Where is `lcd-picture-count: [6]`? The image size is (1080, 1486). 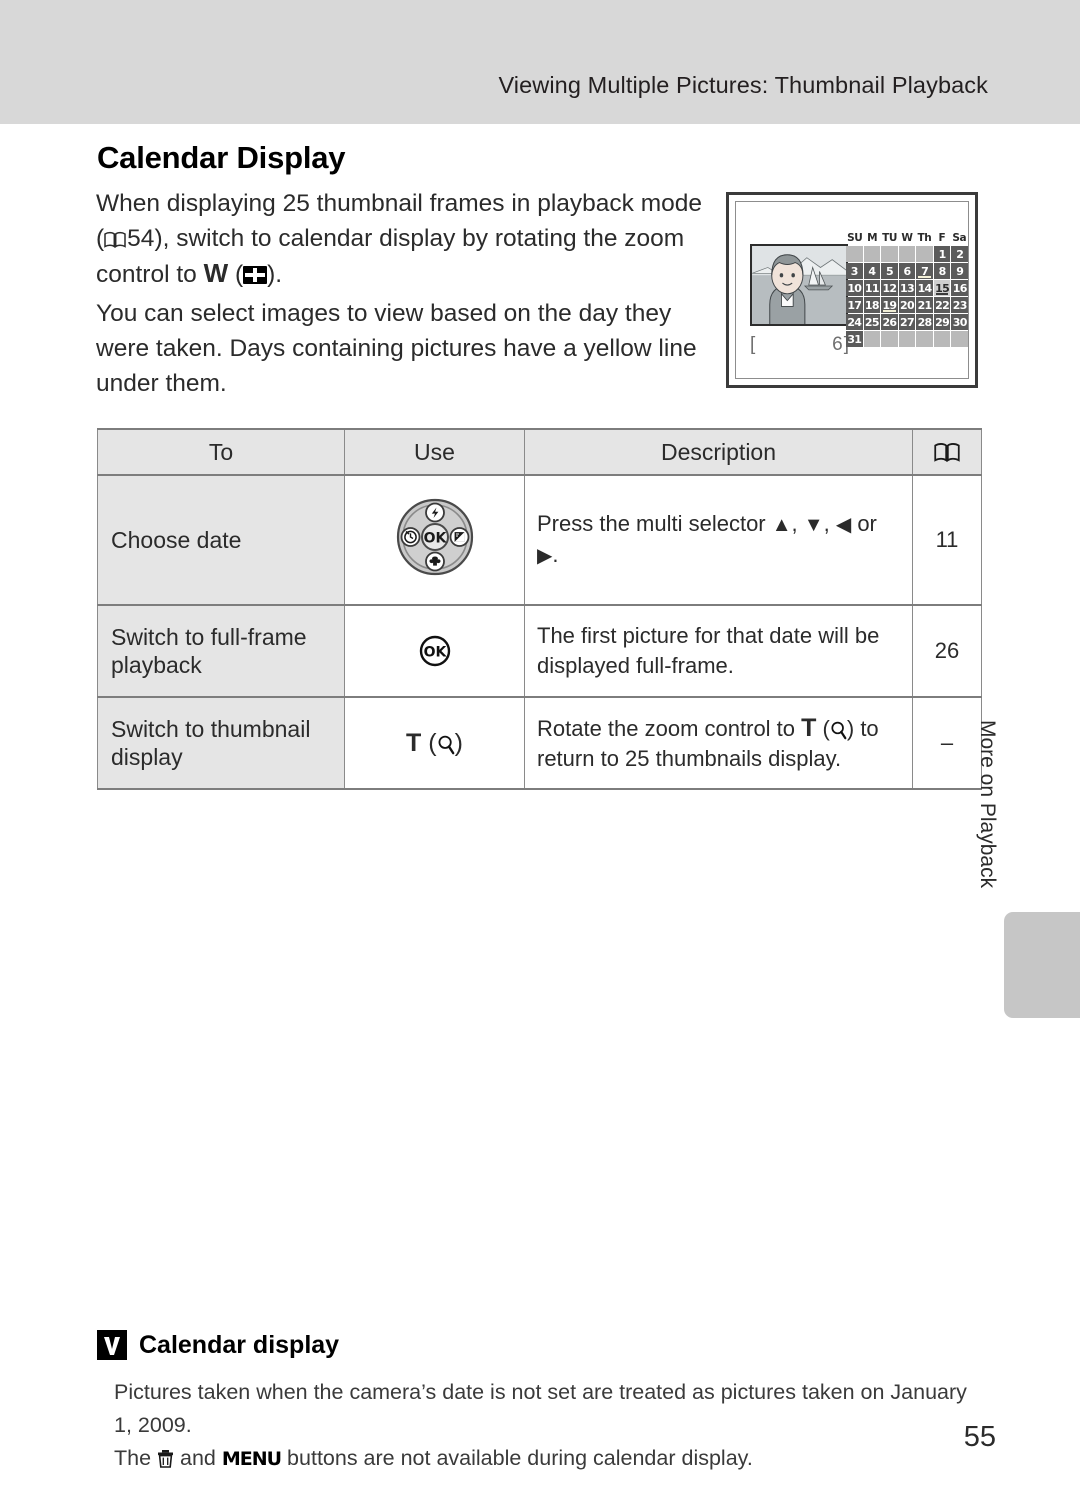
lcd-picture-count: [6] is located at coordinates (800, 345).